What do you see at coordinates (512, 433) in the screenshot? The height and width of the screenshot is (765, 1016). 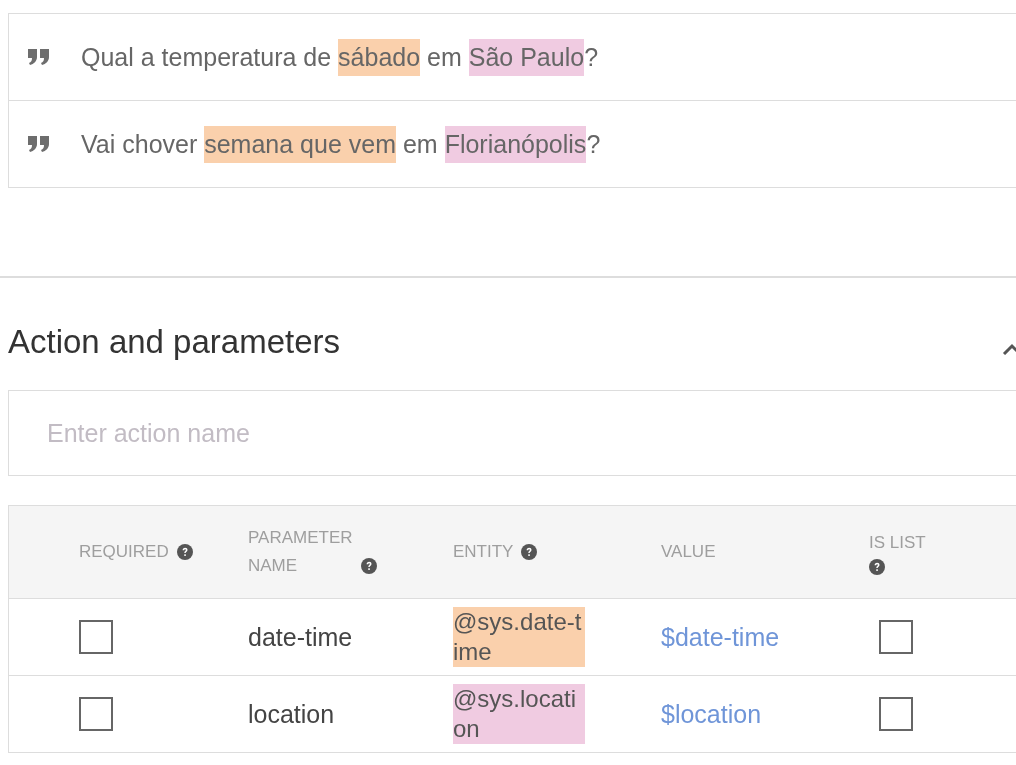 I see `action-name-field: Enter action name` at bounding box center [512, 433].